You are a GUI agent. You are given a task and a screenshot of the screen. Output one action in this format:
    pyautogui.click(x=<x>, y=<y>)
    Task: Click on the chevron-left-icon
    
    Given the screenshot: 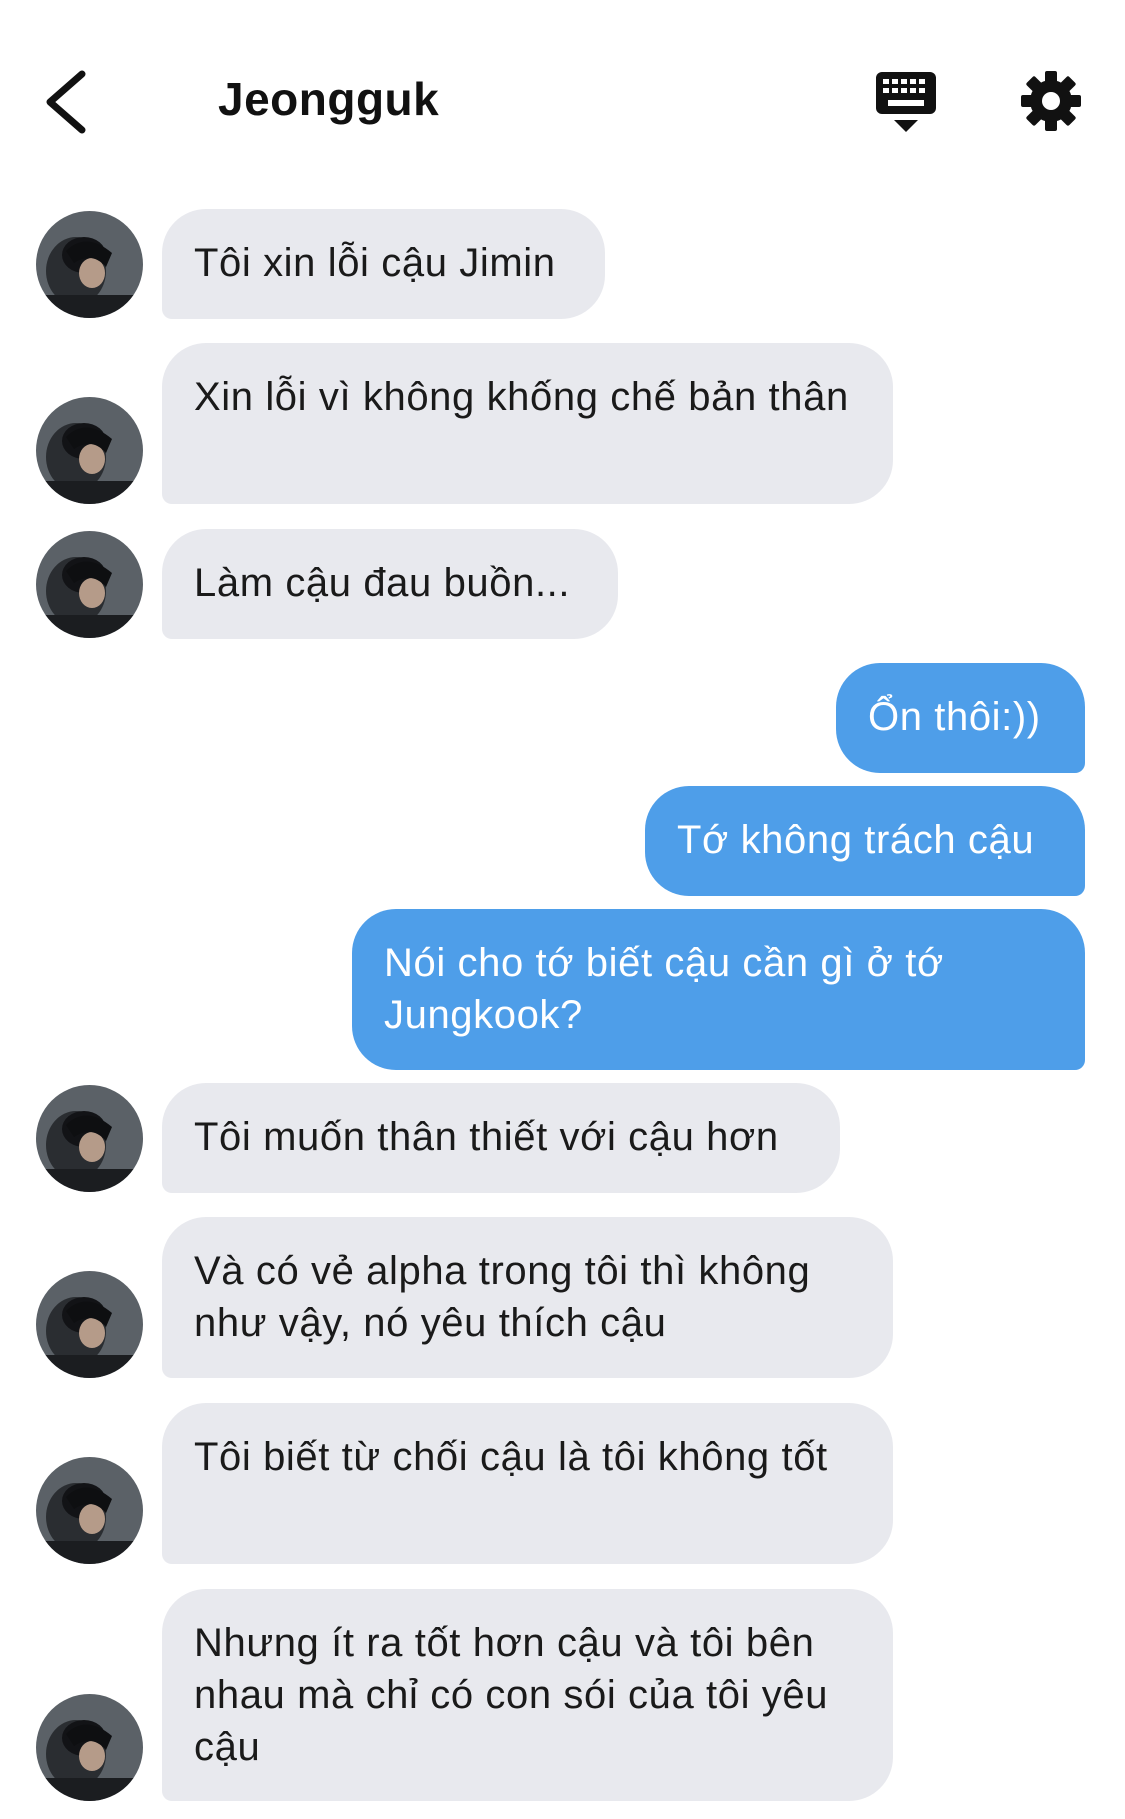 What is the action you would take?
    pyautogui.click(x=66, y=102)
    